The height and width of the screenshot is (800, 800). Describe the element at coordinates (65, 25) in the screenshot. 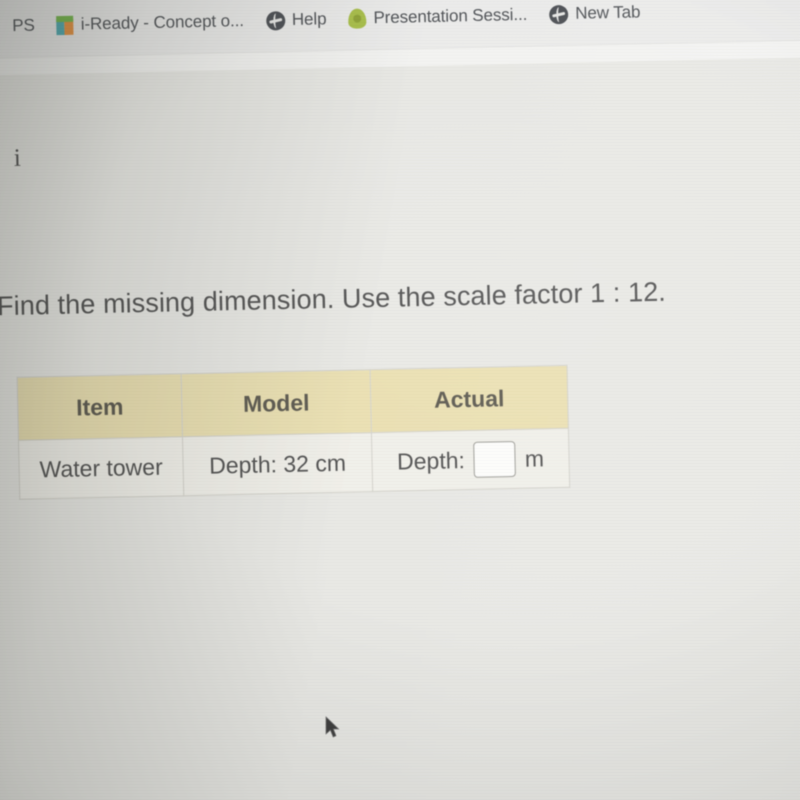

I see `iready-cube-icon` at that location.